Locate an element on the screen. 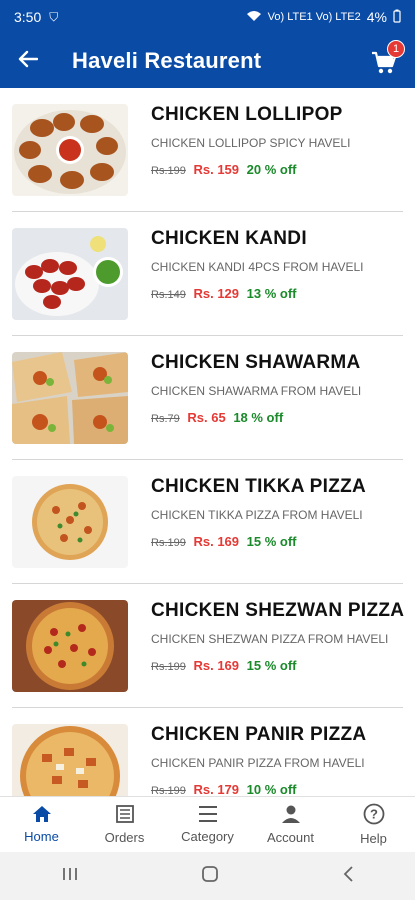 The width and height of the screenshot is (415, 900). item-description: CHICKEN LOLLIPOP SPICY HAVELI is located at coordinates (251, 143).